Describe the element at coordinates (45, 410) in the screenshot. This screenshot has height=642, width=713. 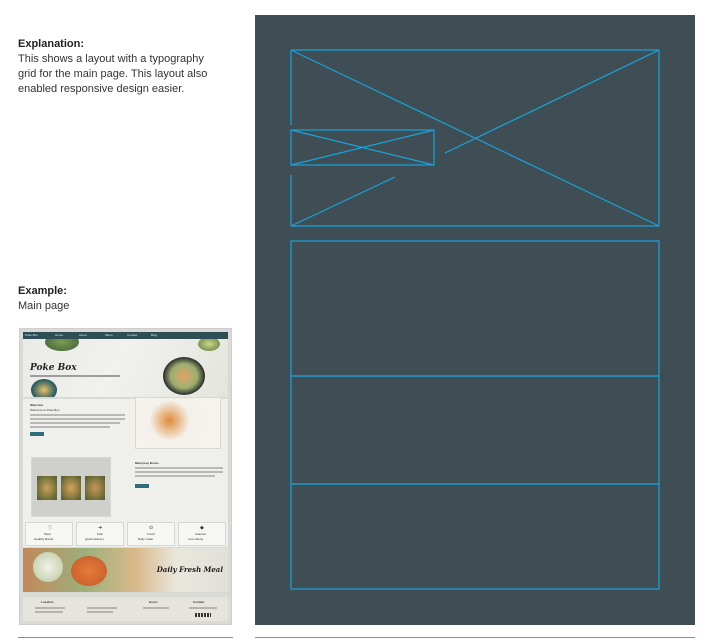
I see `thumb-welcome-sub: Welcome to Poke Box` at that location.